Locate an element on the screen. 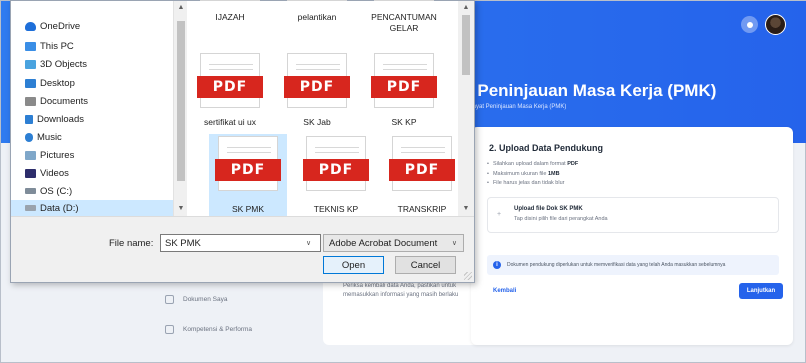 The height and width of the screenshot is (363, 806). nav-item-label: Desktop is located at coordinates (57, 83).